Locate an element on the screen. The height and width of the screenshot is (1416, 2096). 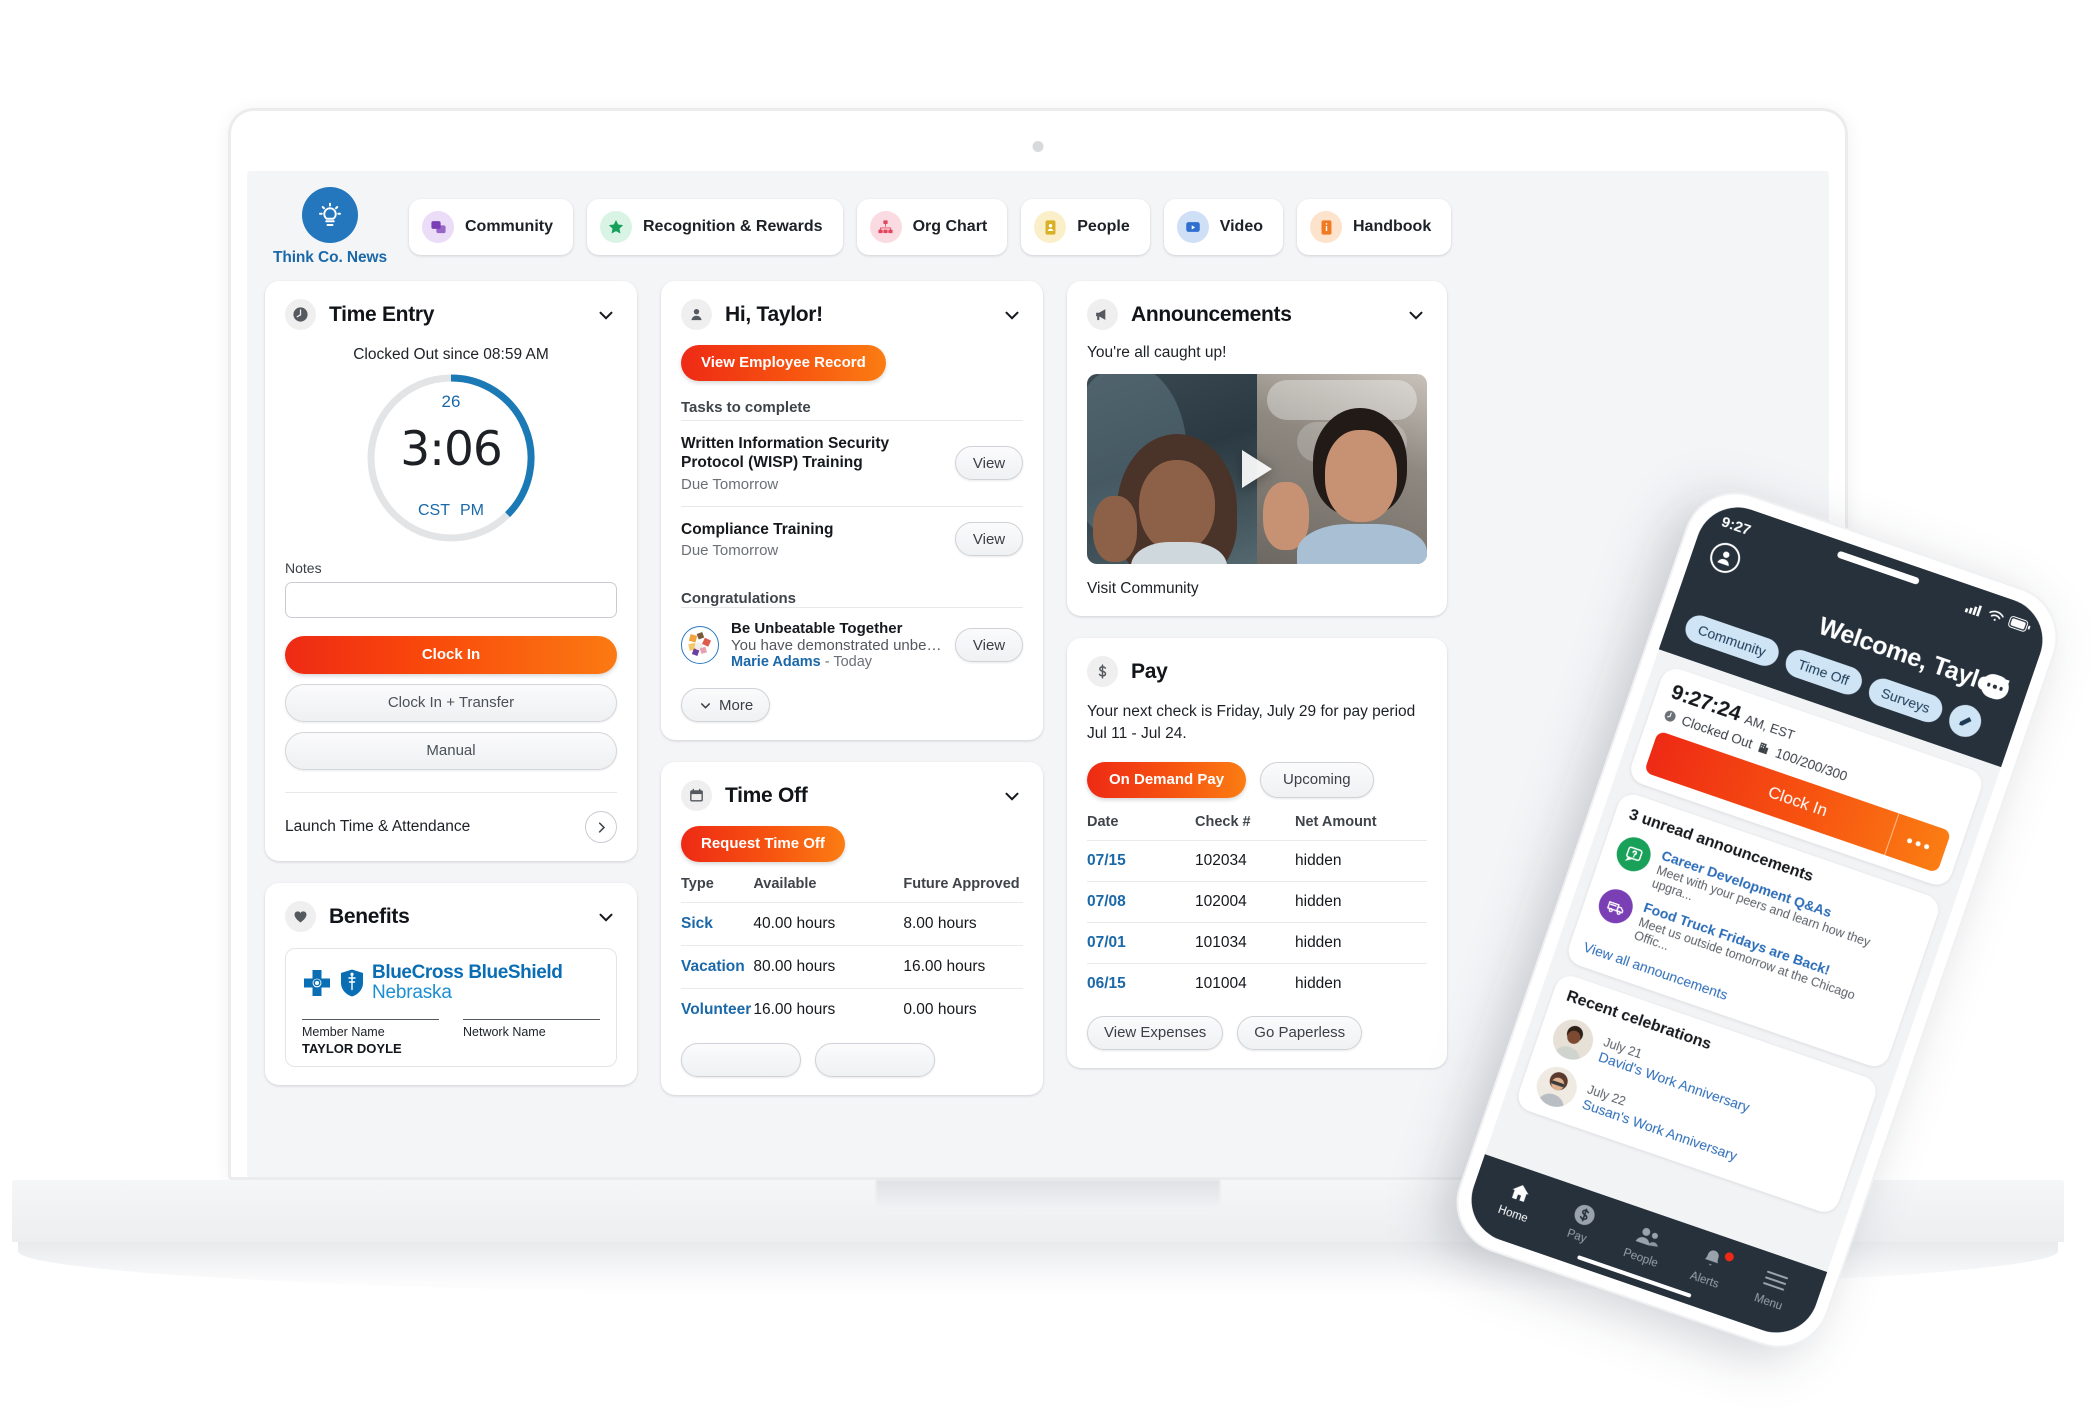
request-time-off-button: Request Time Off is located at coordinates (763, 844).